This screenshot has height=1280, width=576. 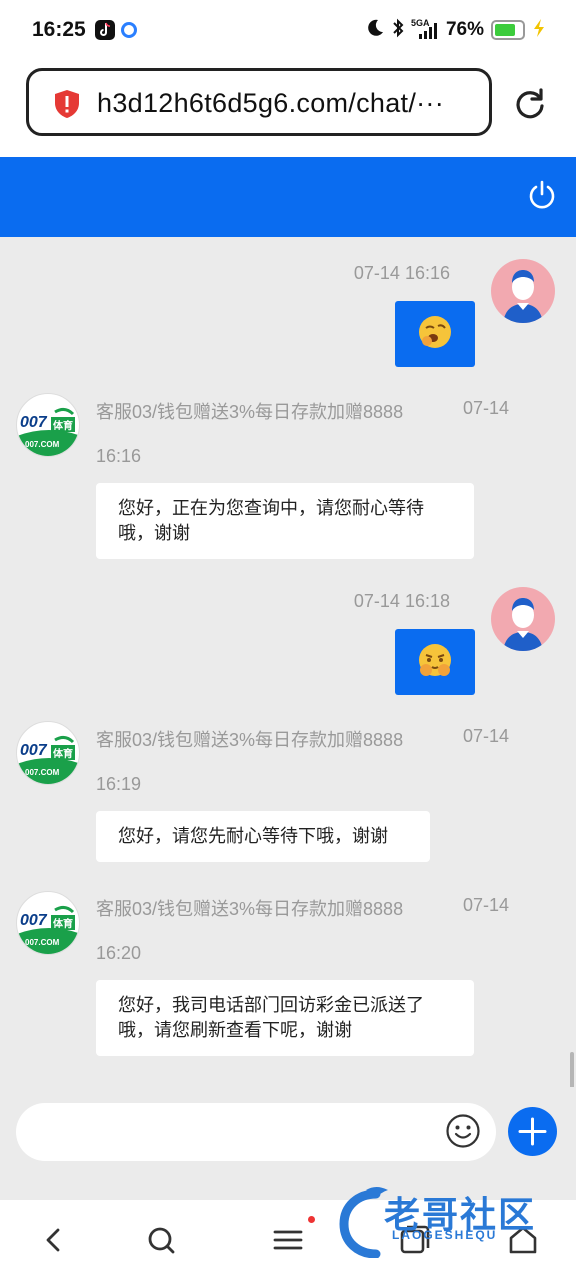 I want to click on notification-dot, so click(x=311, y=1219).